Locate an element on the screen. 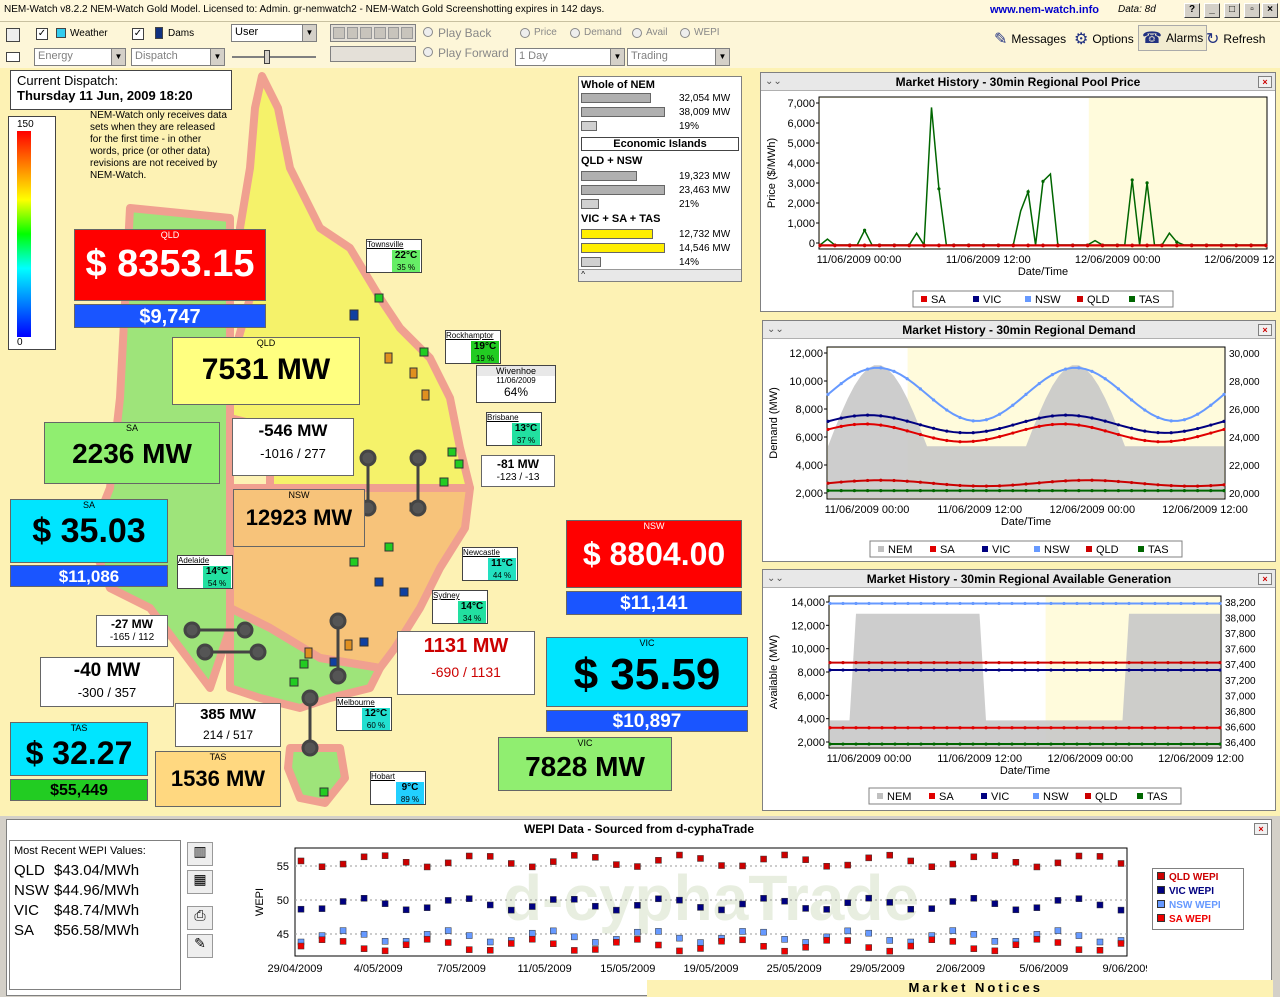 The height and width of the screenshot is (997, 1280). weather-melbourne: Melbourne 12°C 60 % is located at coordinates (364, 714).